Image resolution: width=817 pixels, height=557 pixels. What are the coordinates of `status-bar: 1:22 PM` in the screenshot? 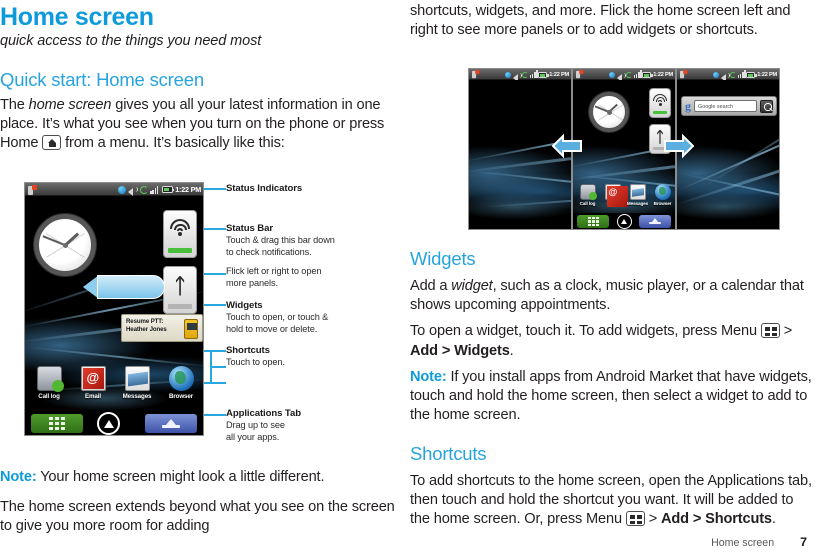 It's located at (624, 75).